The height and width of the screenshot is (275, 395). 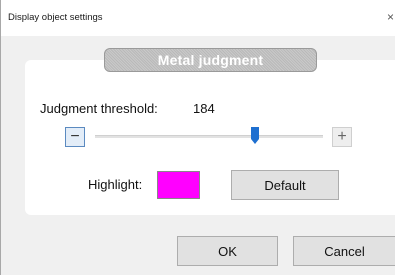 I want to click on minus-icon: −, so click(x=75, y=136).